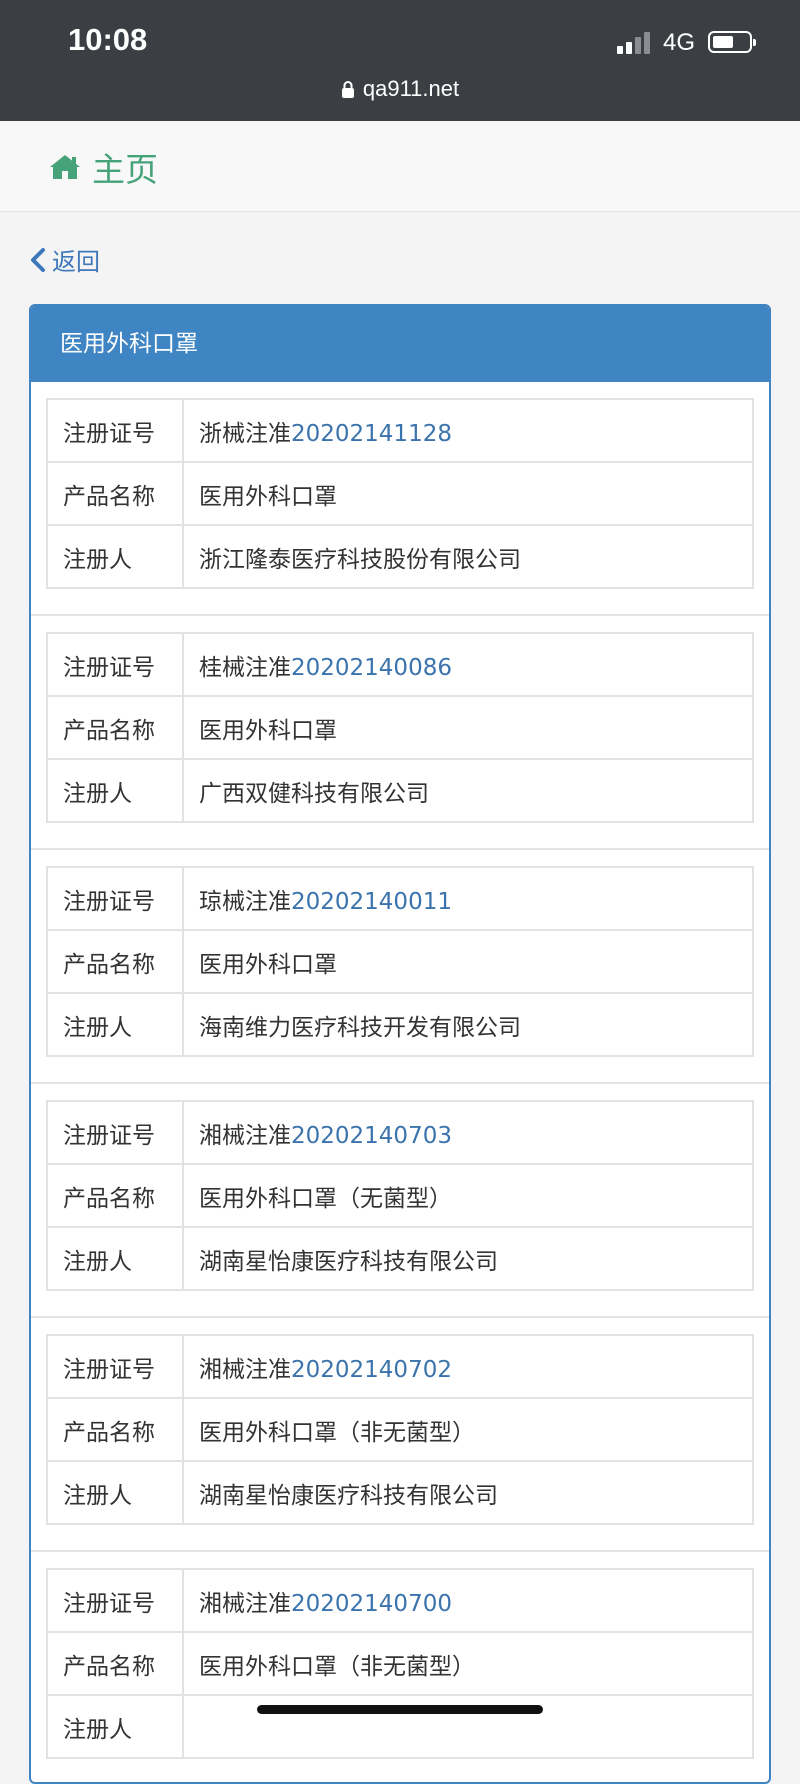 This screenshot has height=1784, width=800. I want to click on reg-no-value: 桂械注准20202140086, so click(468, 664).